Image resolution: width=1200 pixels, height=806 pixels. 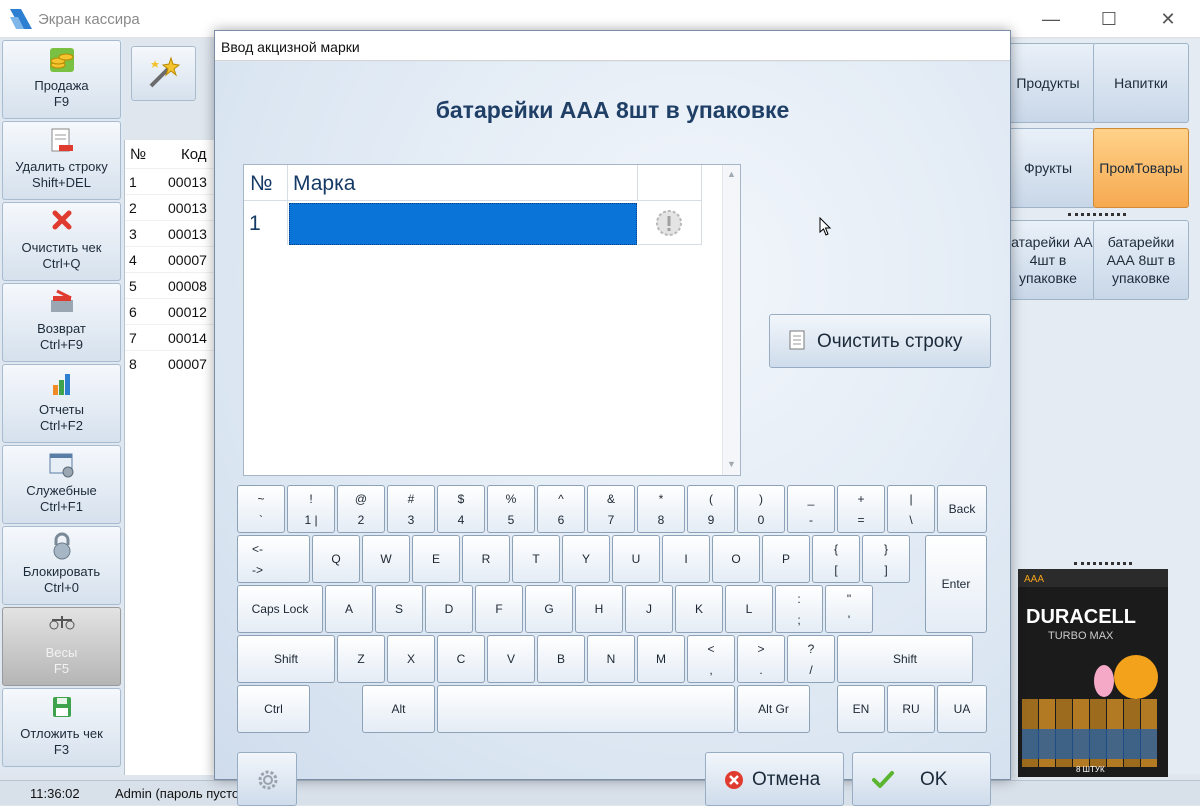 I want to click on category-products: Продукты, so click(x=1048, y=83).